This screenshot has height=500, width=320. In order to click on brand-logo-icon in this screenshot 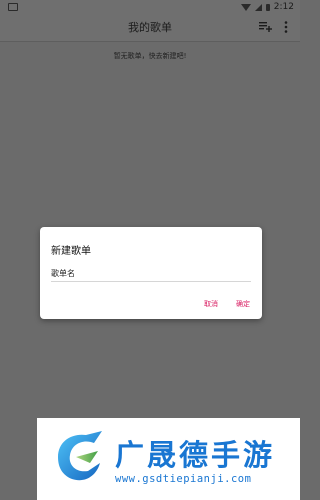, I will do `click(80, 456)`.